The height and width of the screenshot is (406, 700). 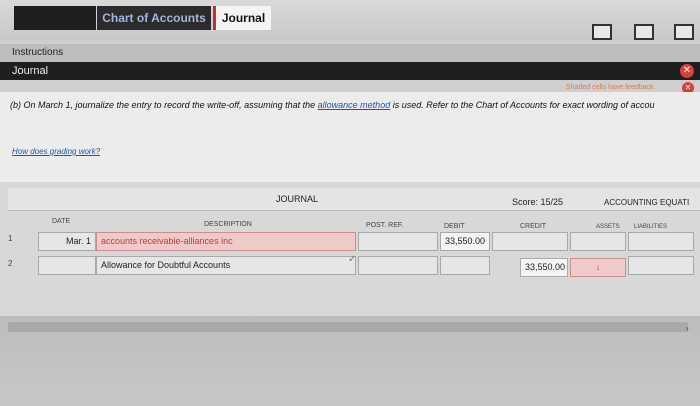 I want to click on window-icon, so click(x=602, y=32).